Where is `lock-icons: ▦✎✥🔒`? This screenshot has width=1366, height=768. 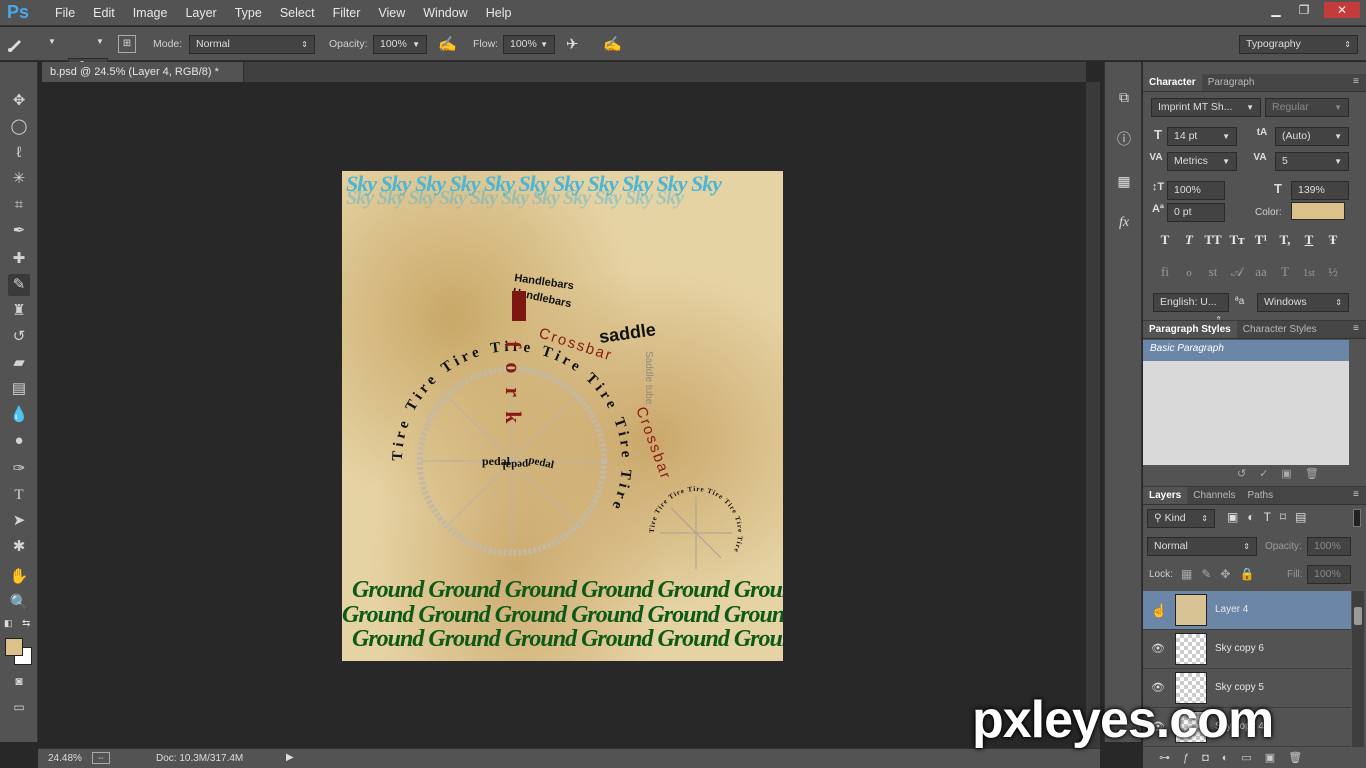 lock-icons: ▦✎✥🔒 is located at coordinates (1222, 574).